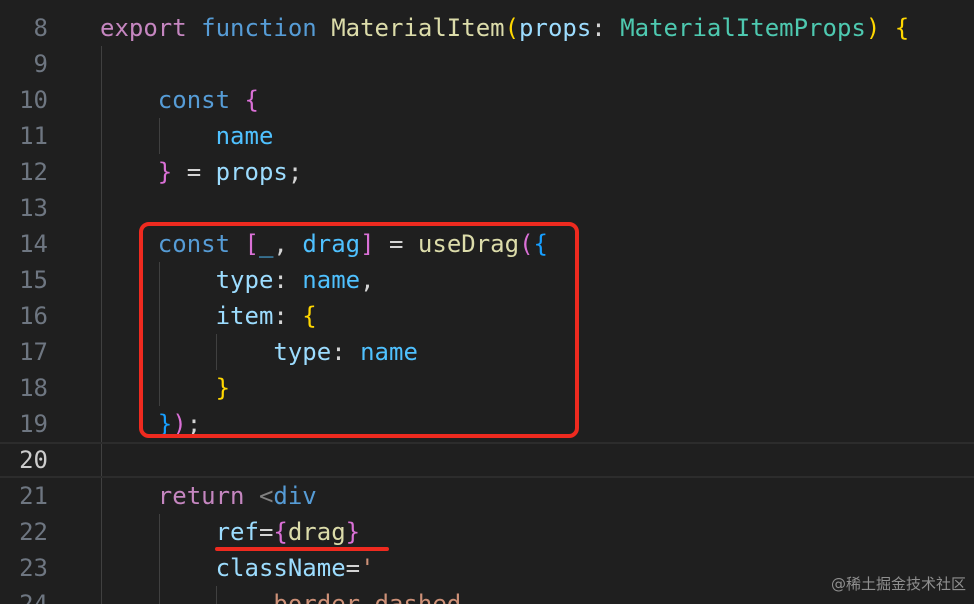  Describe the element at coordinates (468, 244) in the screenshot. I see `code-token: useDrag` at that location.